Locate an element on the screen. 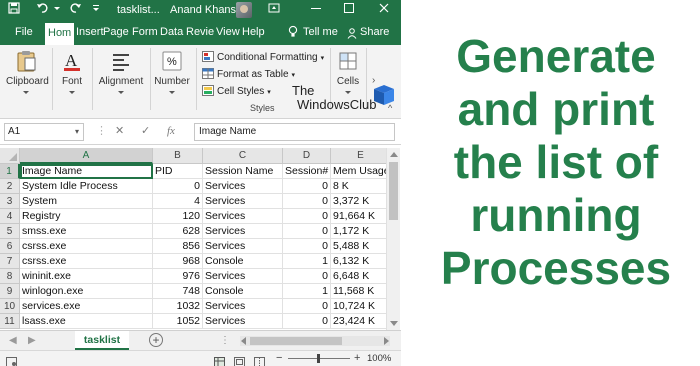 The image size is (700, 366). normal-view-icon is located at coordinates (219, 360).